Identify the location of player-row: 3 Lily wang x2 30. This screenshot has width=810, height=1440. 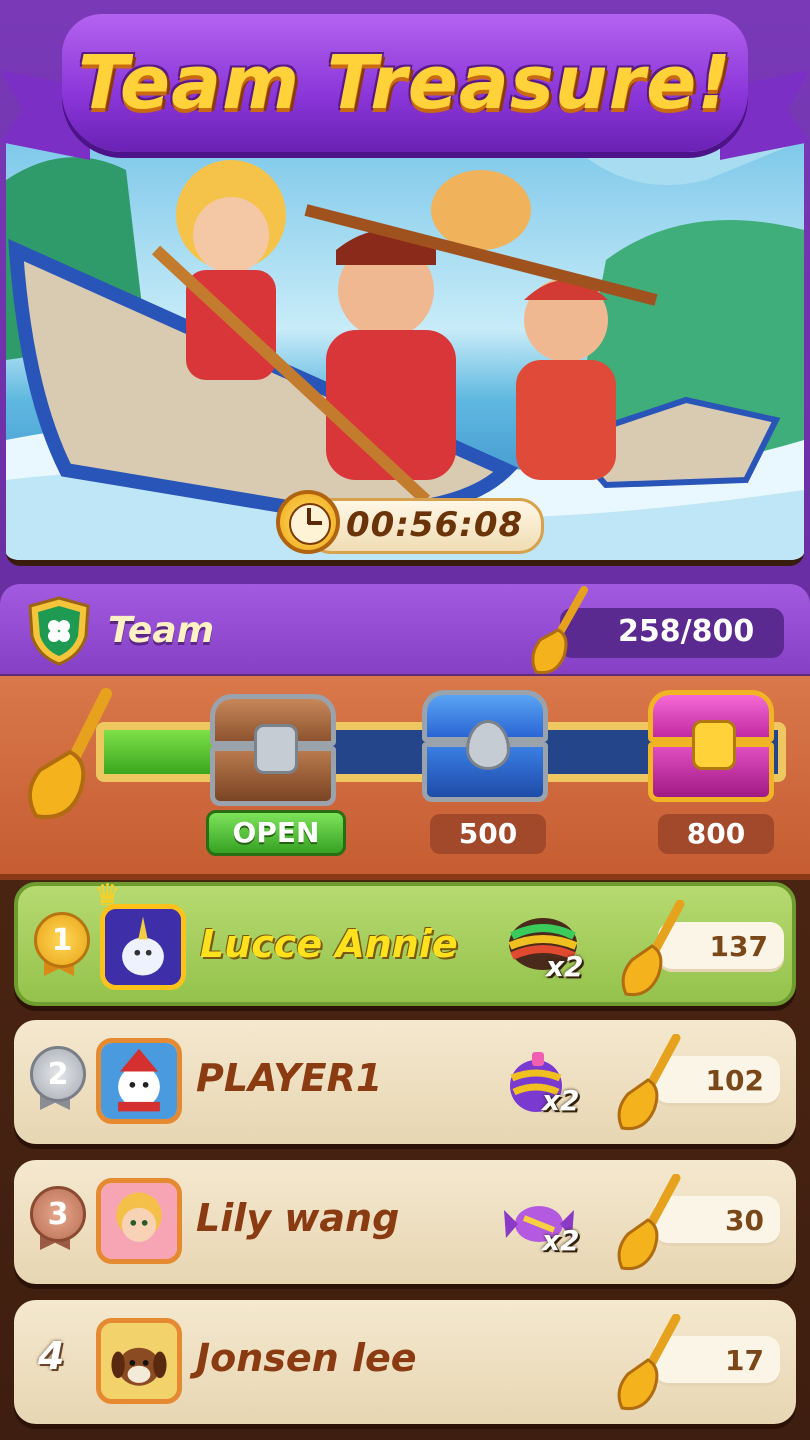
(405, 1222).